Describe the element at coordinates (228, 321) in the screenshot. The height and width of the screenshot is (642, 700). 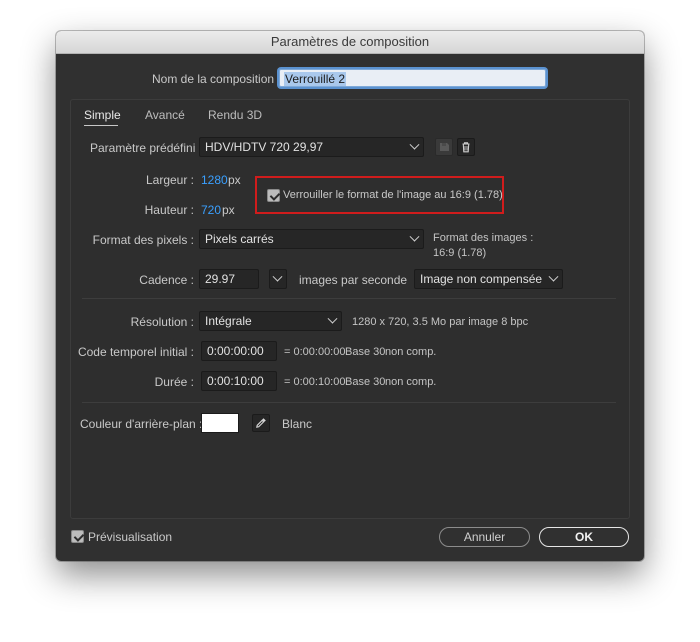
I see `resolution-value: Intégrale` at that location.